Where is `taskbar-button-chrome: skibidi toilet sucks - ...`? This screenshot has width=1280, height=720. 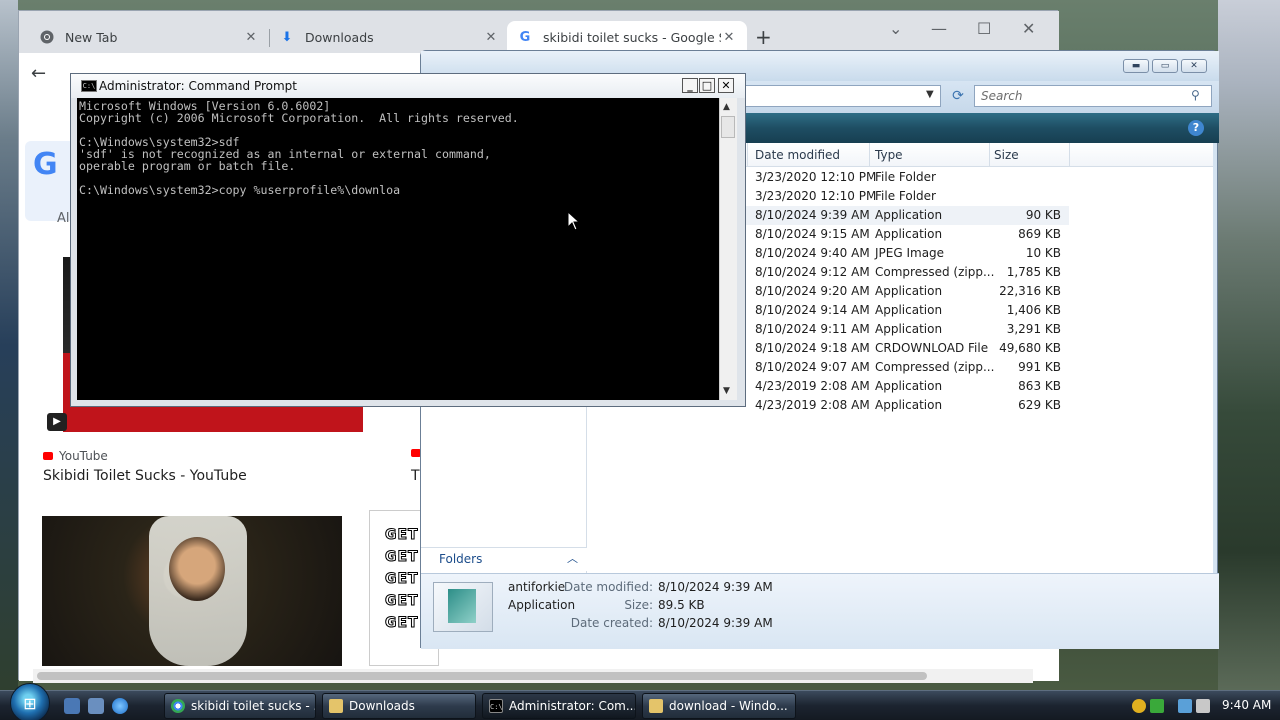 taskbar-button-chrome: skibidi toilet sucks - ... is located at coordinates (240, 706).